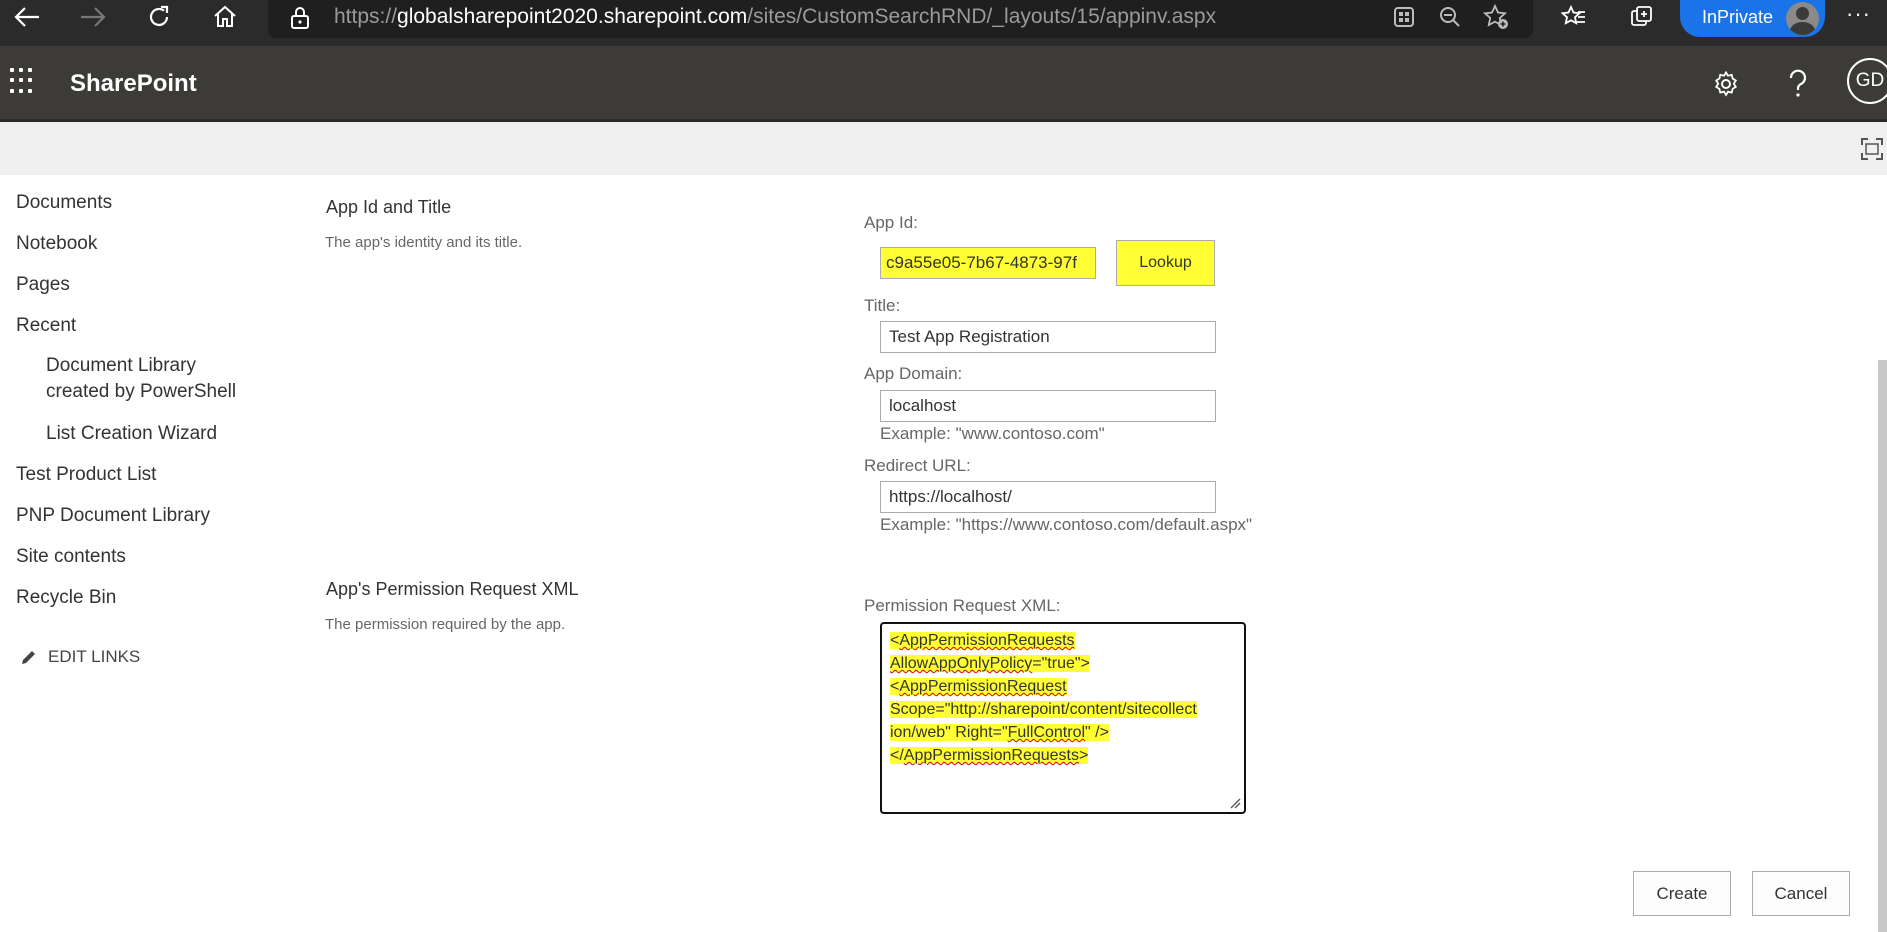  Describe the element at coordinates (86, 475) in the screenshot. I see `nav-item-test-product-list: Test Product List` at that location.